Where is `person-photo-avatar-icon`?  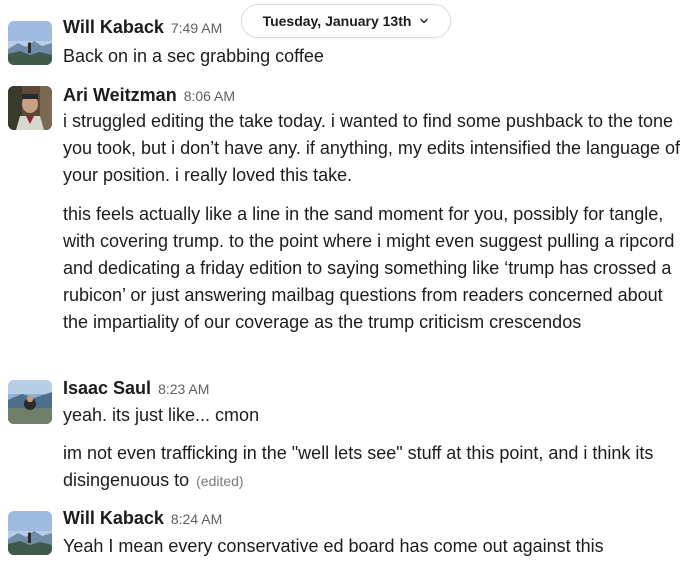 person-photo-avatar-icon is located at coordinates (30, 108).